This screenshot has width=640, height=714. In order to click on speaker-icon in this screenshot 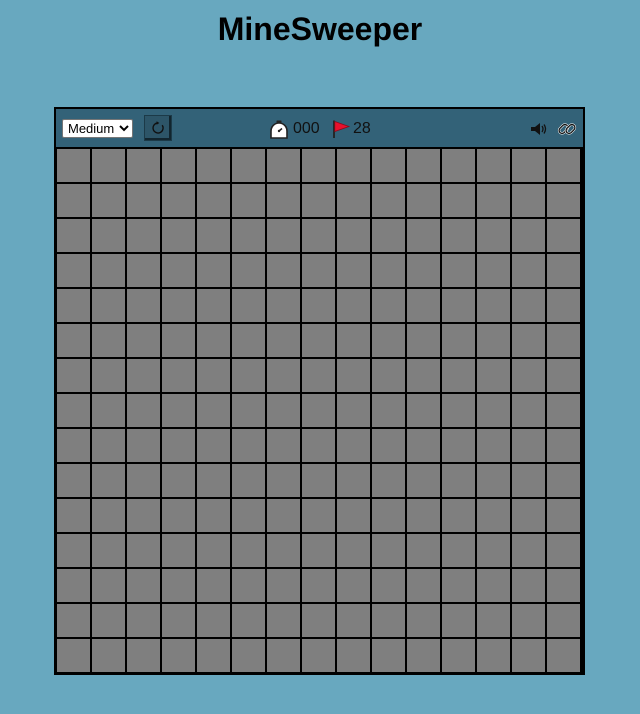, I will do `click(539, 129)`.